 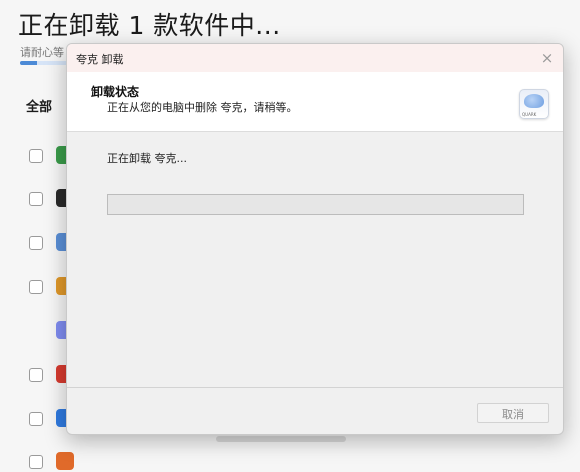 What do you see at coordinates (529, 114) in the screenshot?
I see `quark-logo-text: QUARK` at bounding box center [529, 114].